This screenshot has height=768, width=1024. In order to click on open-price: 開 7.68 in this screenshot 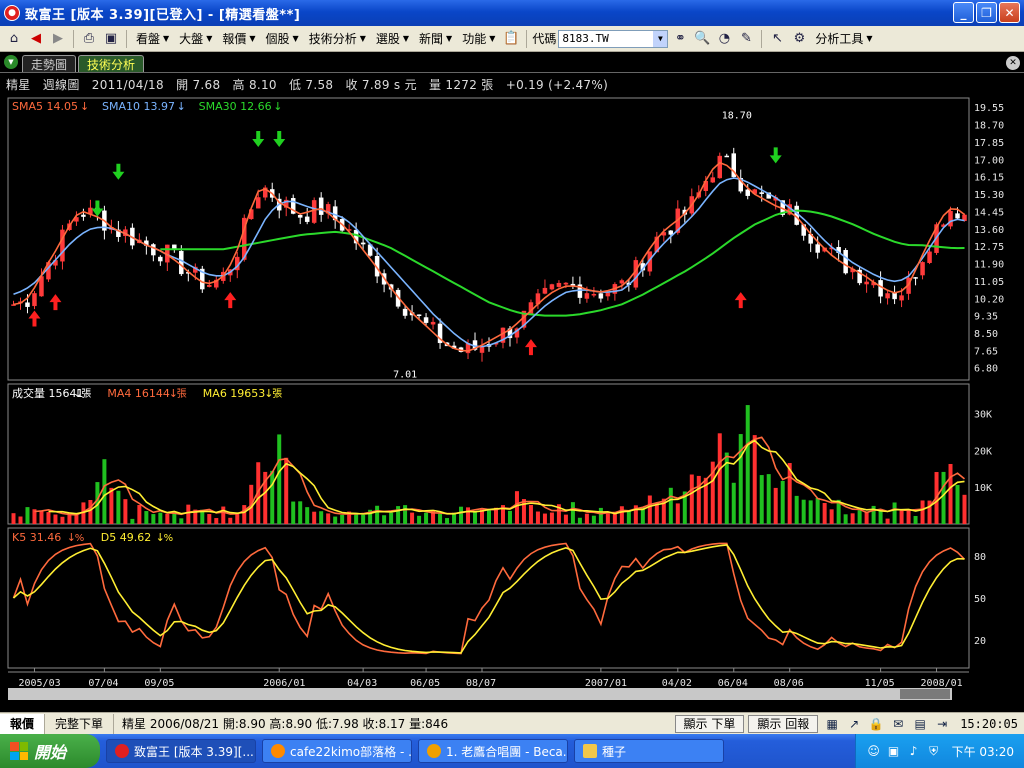, I will do `click(198, 85)`.